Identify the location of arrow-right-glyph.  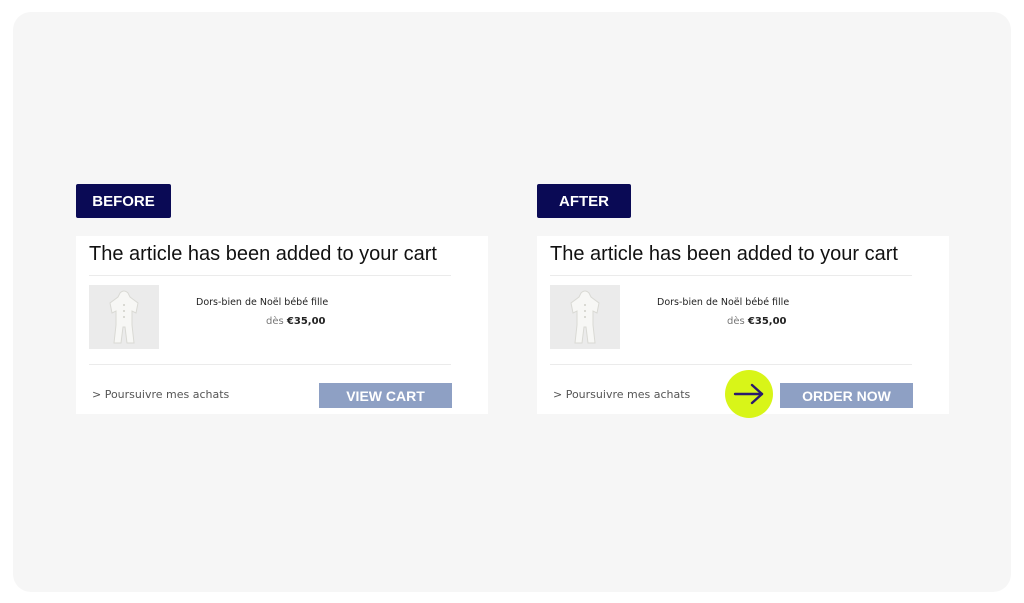
(748, 394).